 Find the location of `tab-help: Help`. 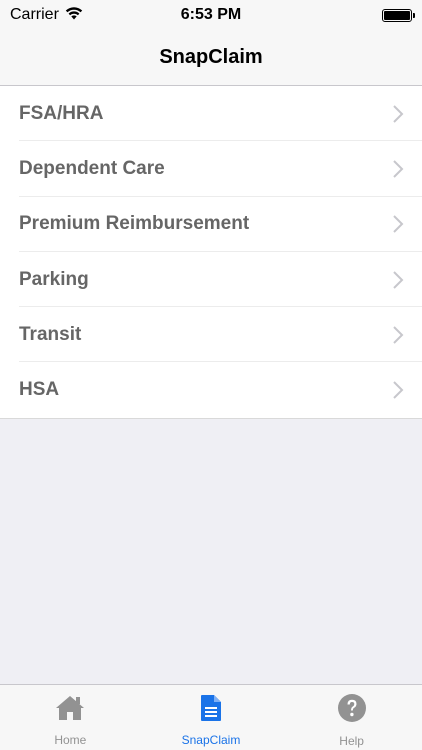

tab-help: Help is located at coordinates (352, 717).